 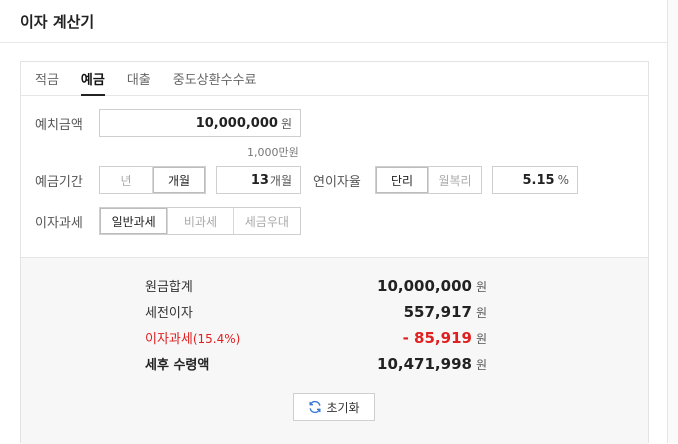 What do you see at coordinates (454, 180) in the screenshot?
I see `monthly-compound-button: 월복리` at bounding box center [454, 180].